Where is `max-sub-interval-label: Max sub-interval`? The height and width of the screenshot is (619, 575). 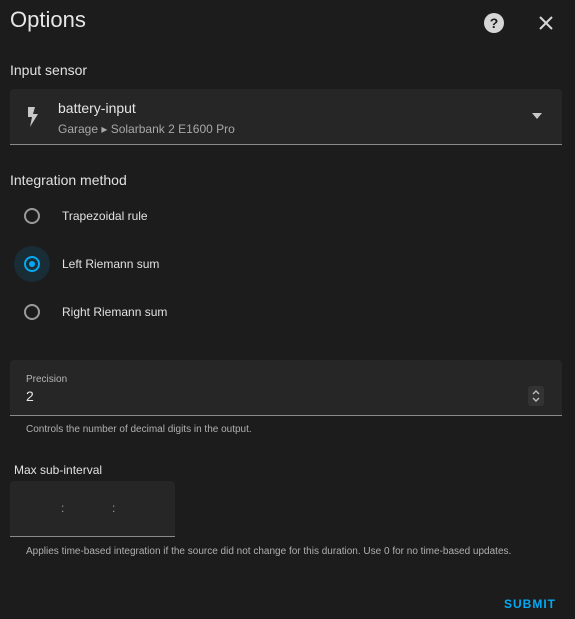
max-sub-interval-label: Max sub-interval is located at coordinates (58, 470).